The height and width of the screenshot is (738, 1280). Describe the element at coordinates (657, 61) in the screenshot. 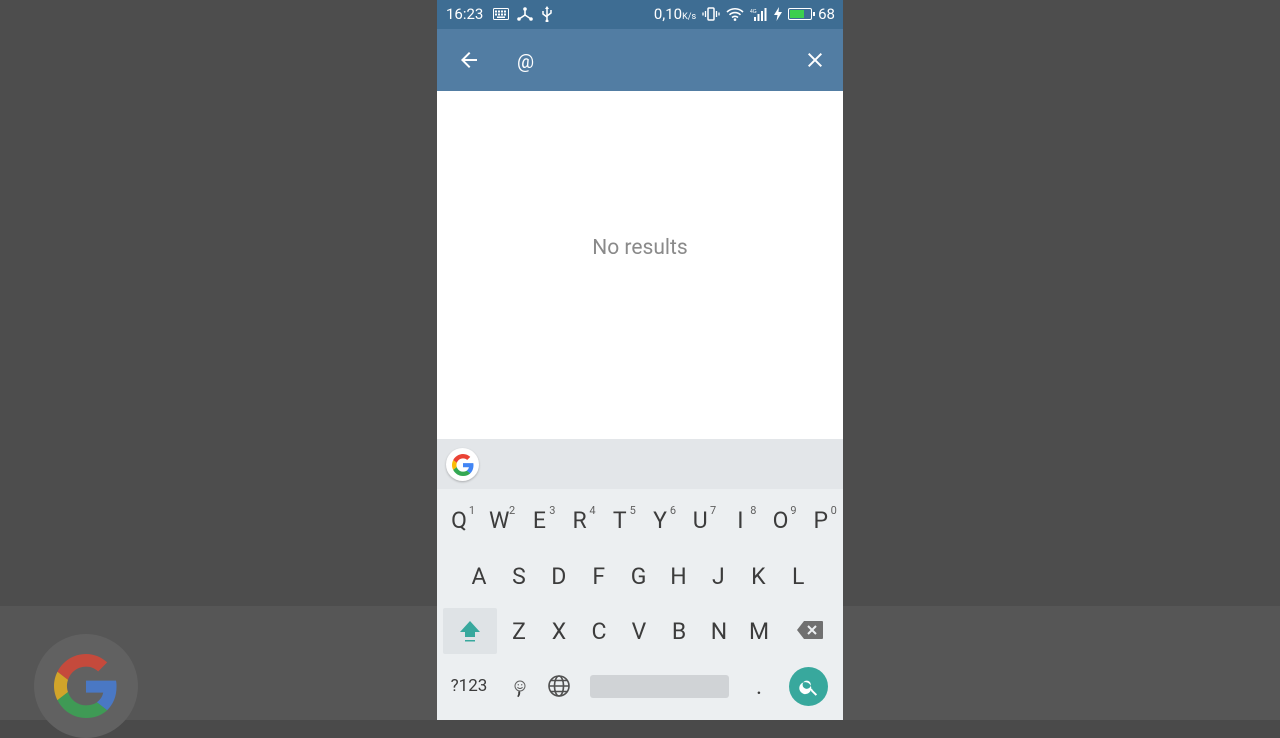

I see `search-input` at that location.